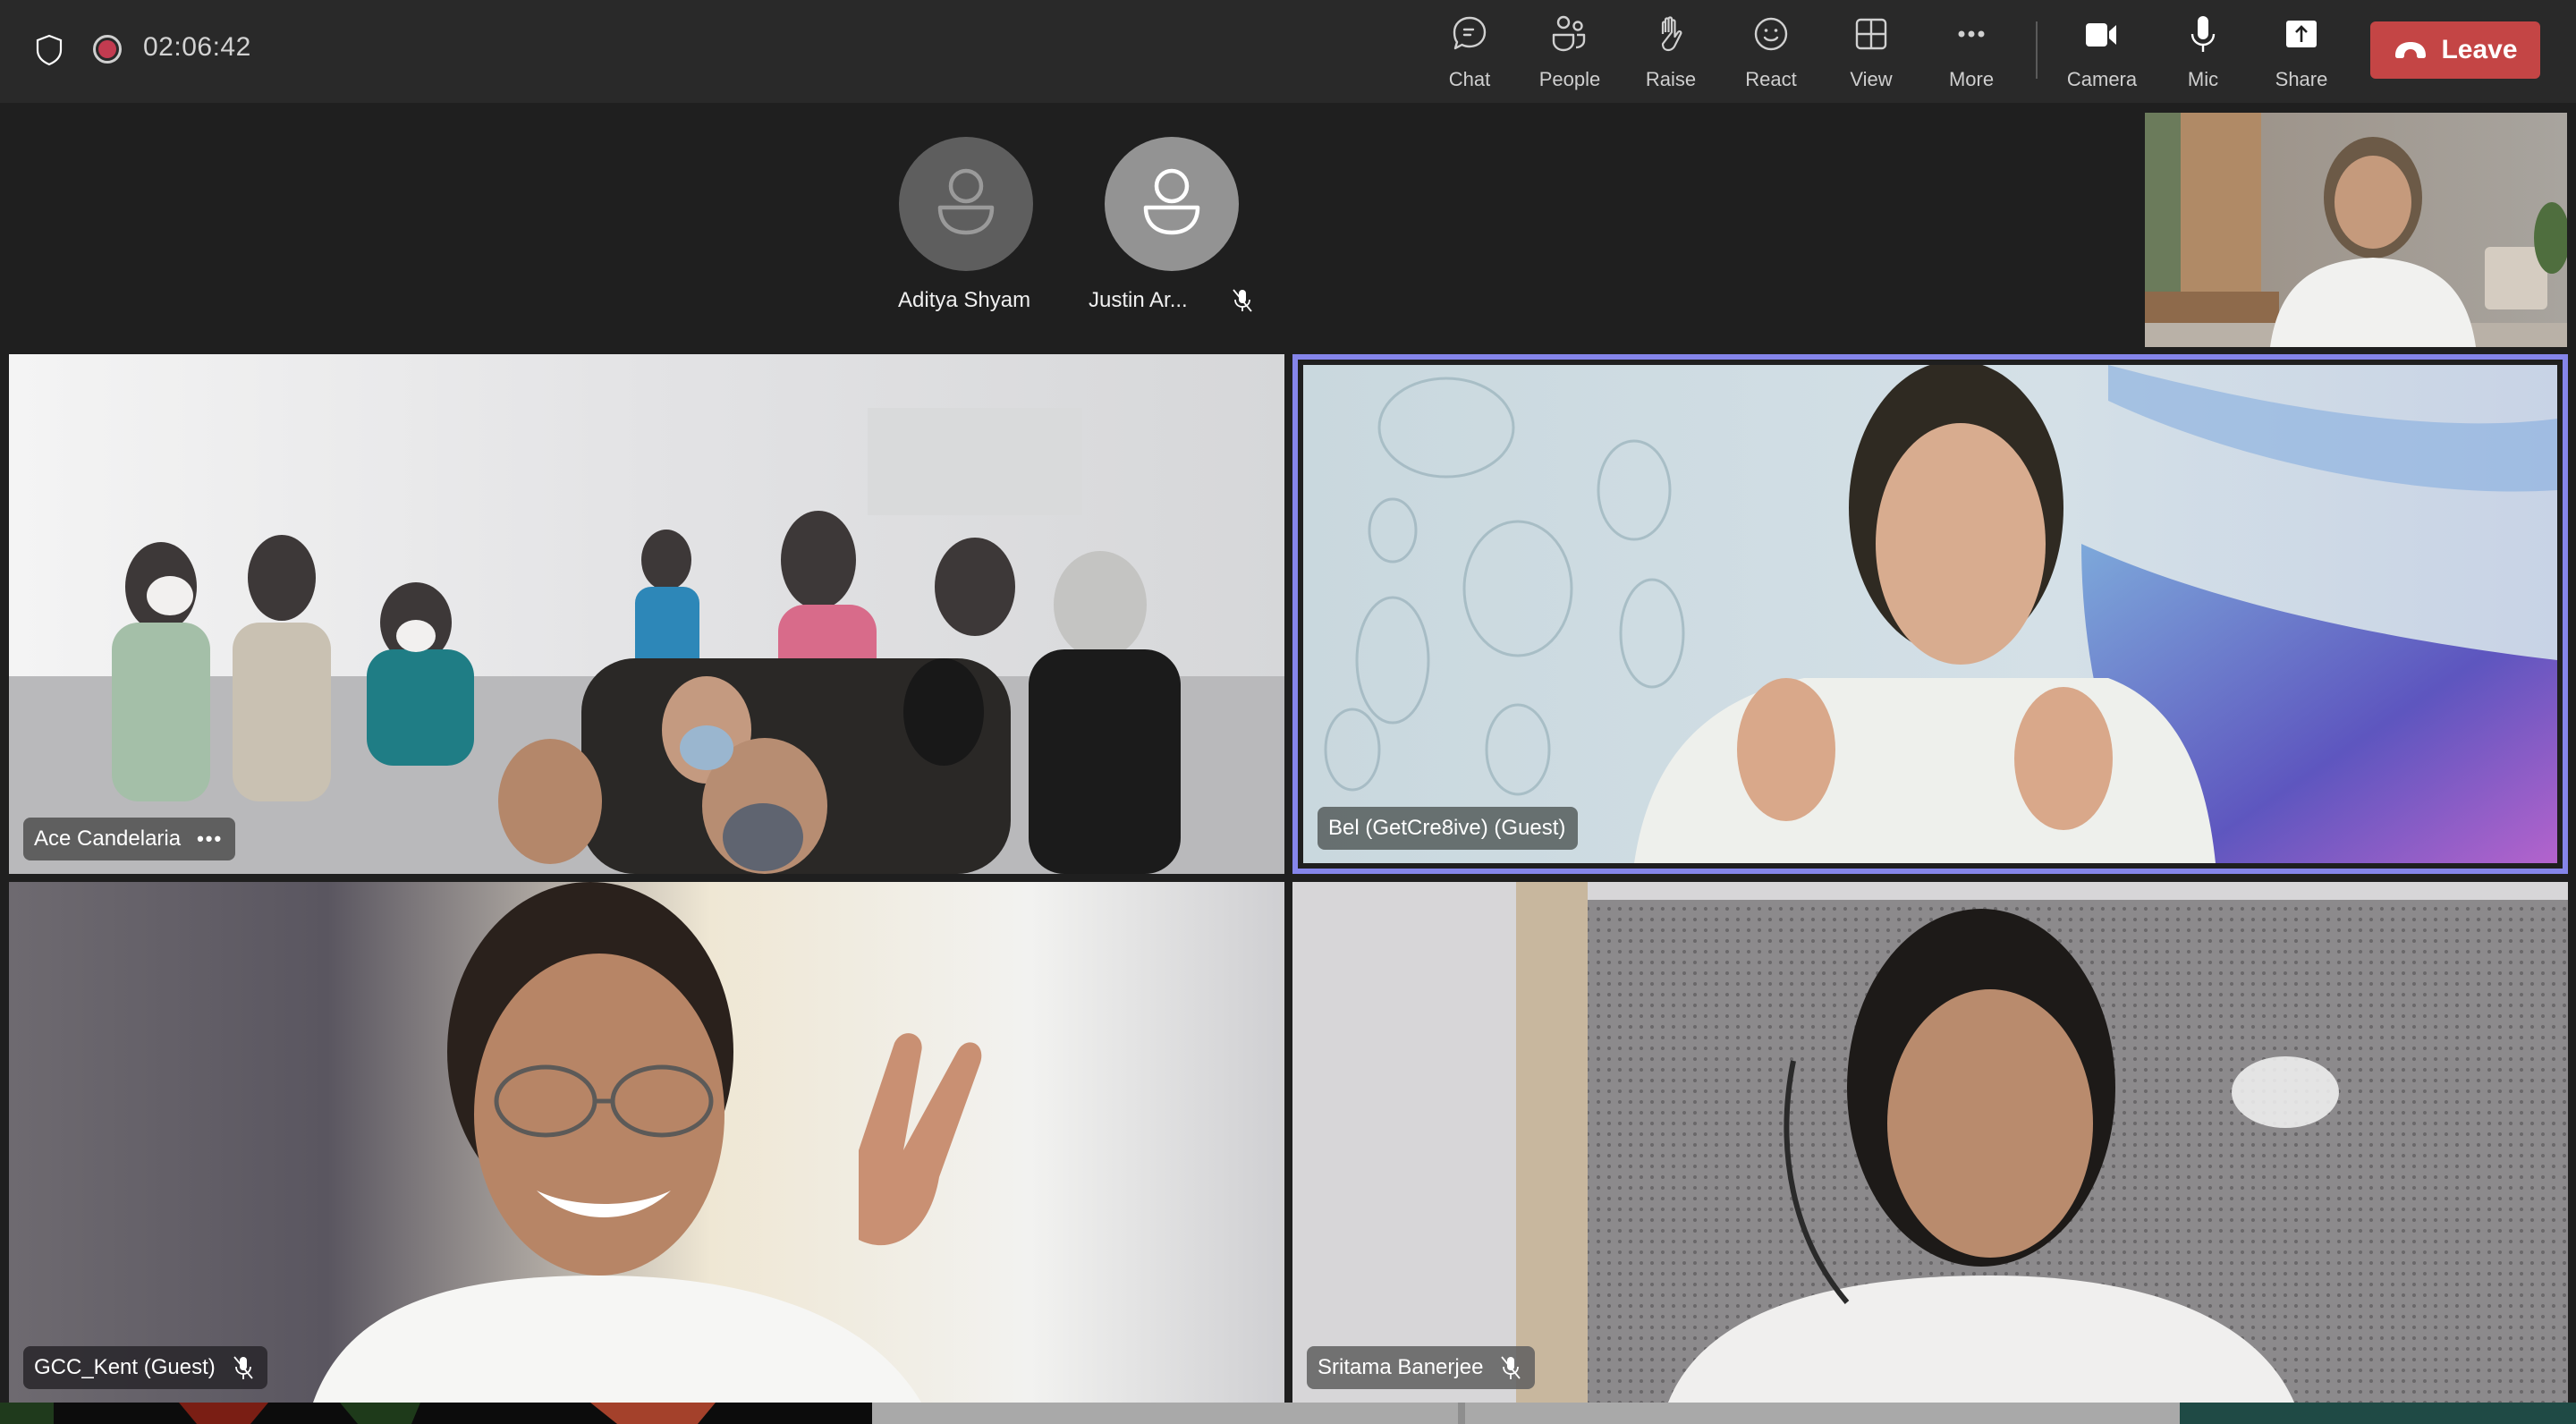  Describe the element at coordinates (1771, 53) in the screenshot. I see `react-button: React` at that location.